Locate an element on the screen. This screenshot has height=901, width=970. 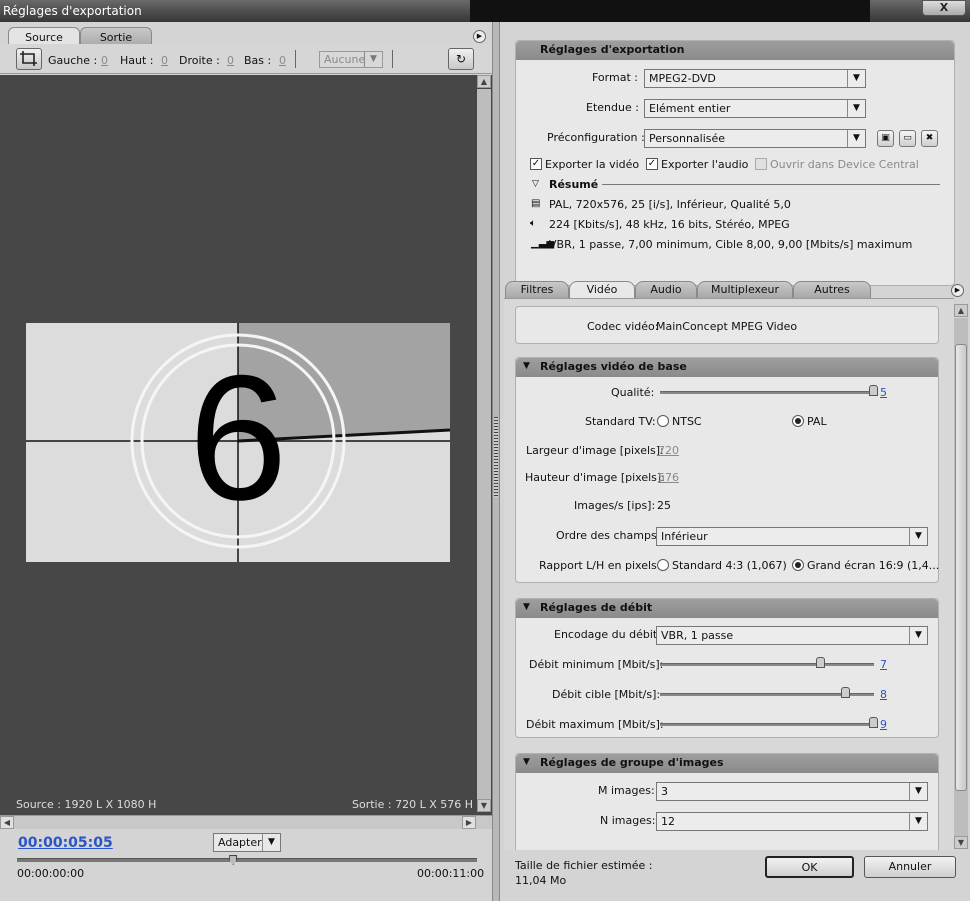
countdown-number: 6 is located at coordinates (238, 437).